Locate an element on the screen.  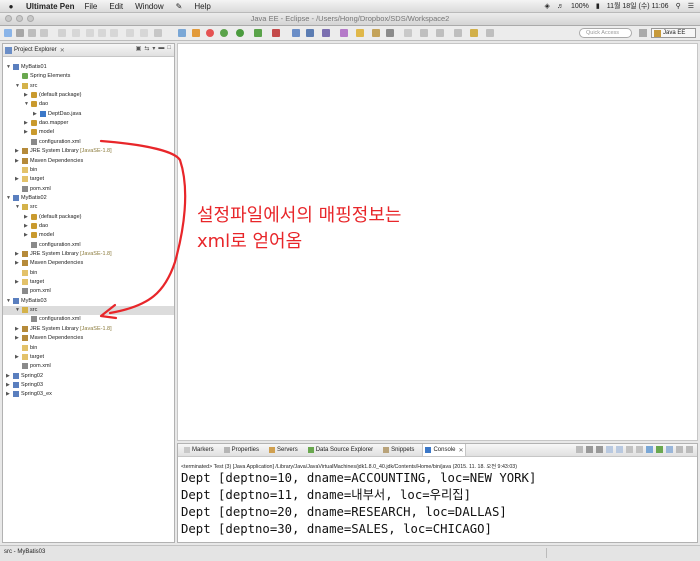
save-all-icon is located at coordinates (32, 33).